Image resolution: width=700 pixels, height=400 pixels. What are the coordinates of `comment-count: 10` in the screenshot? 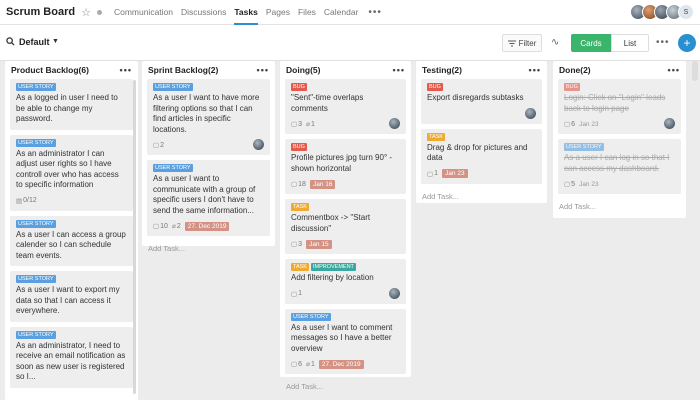 It's located at (164, 226).